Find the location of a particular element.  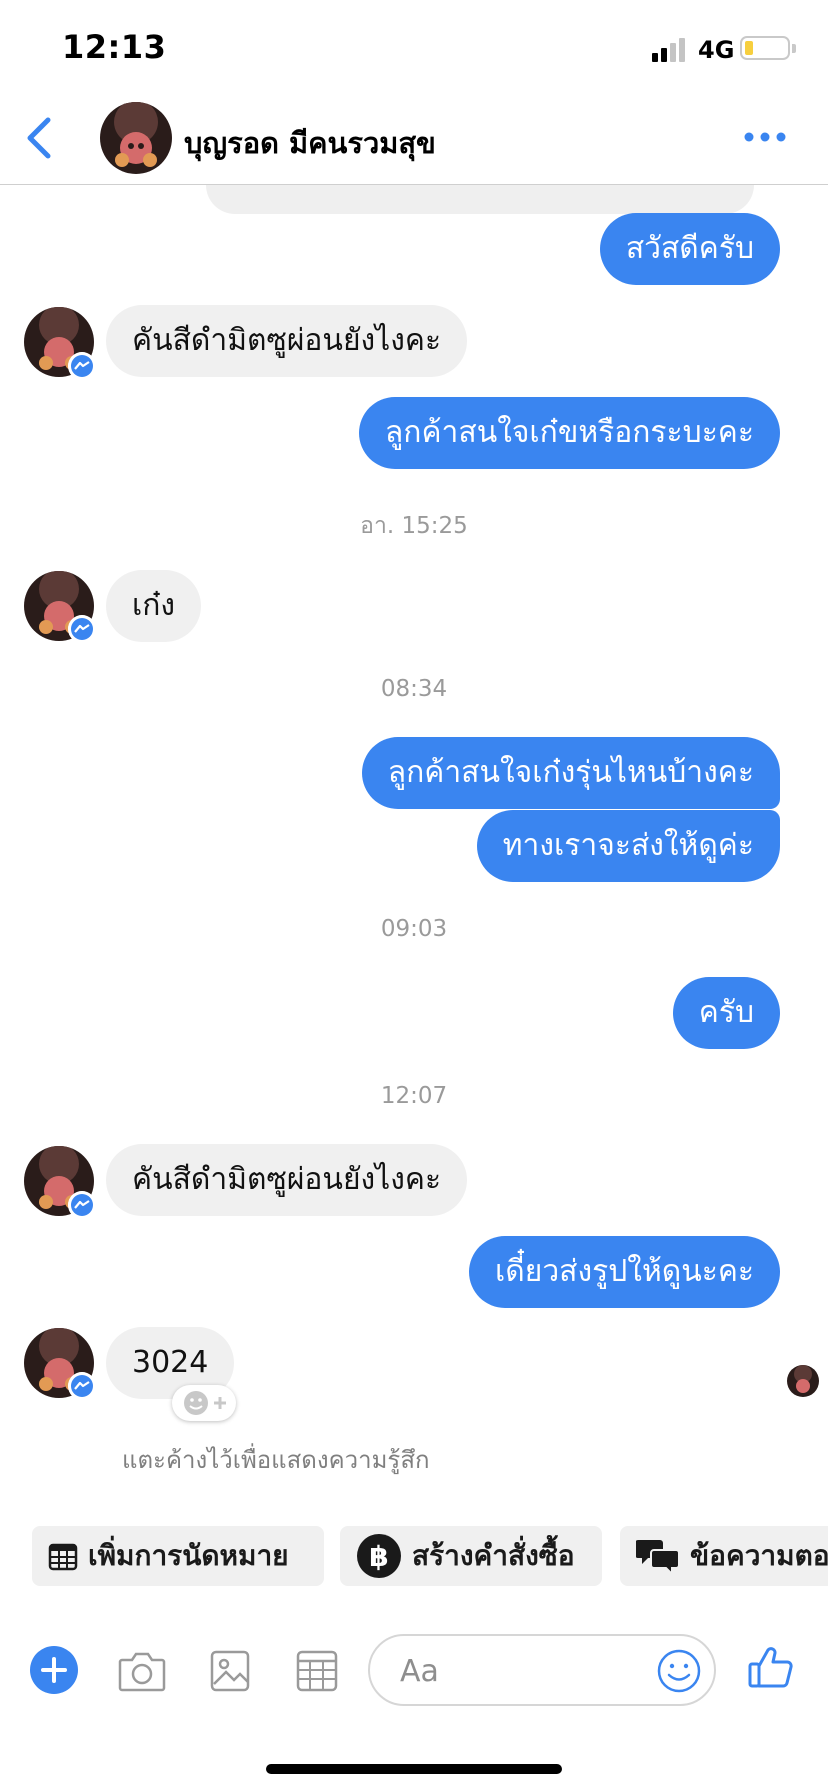

chat-header: บุญรอด มีคนรวมสุข is located at coordinates (414, 136).